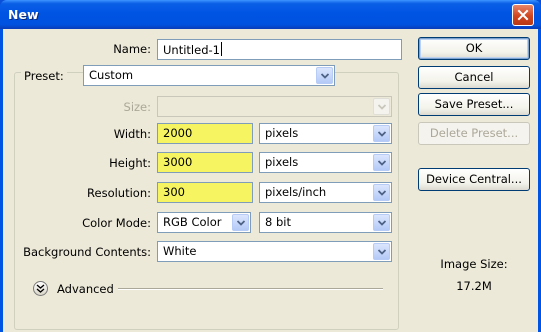 The width and height of the screenshot is (541, 332). Describe the element at coordinates (209, 75) in the screenshot. I see `preset-select: Custom` at that location.